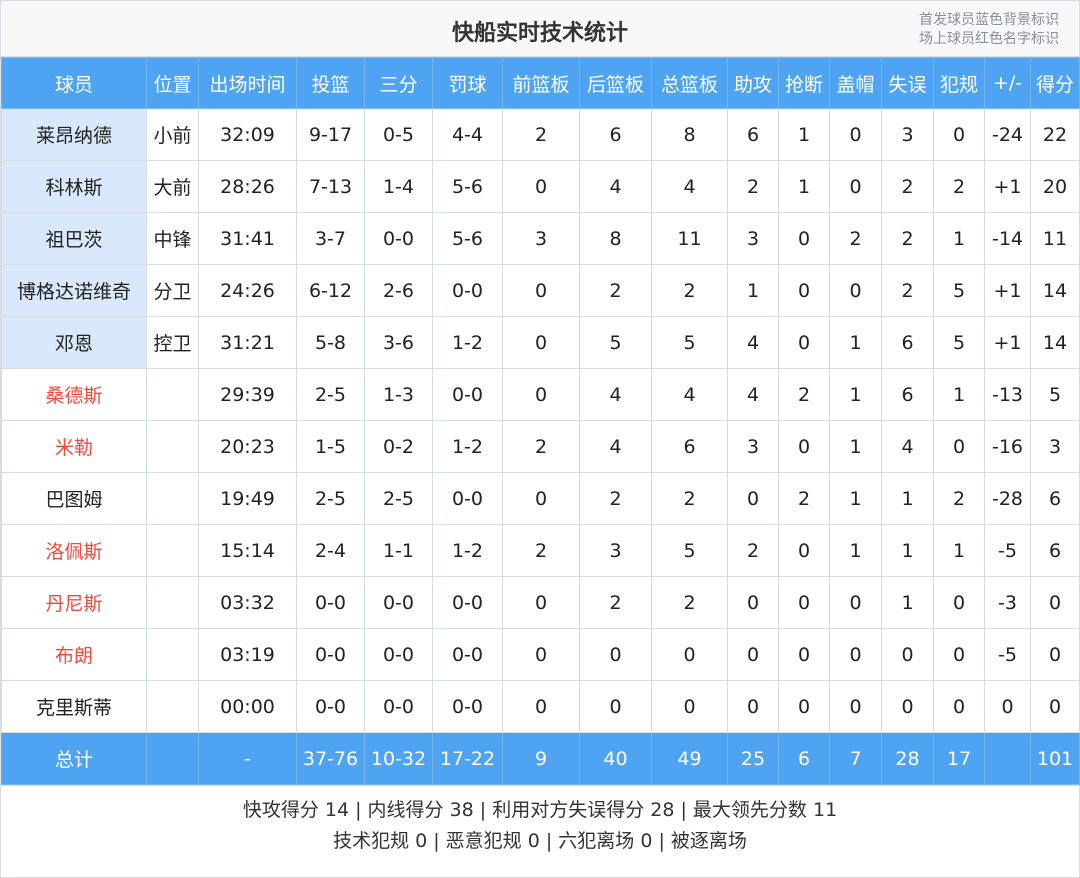 The width and height of the screenshot is (1080, 878). Describe the element at coordinates (540, 446) in the screenshot. I see `table-row: 米勒 20:23 1-5 0-2 1-2 2 4 6 3 0 1 4 0 -16 3` at that location.